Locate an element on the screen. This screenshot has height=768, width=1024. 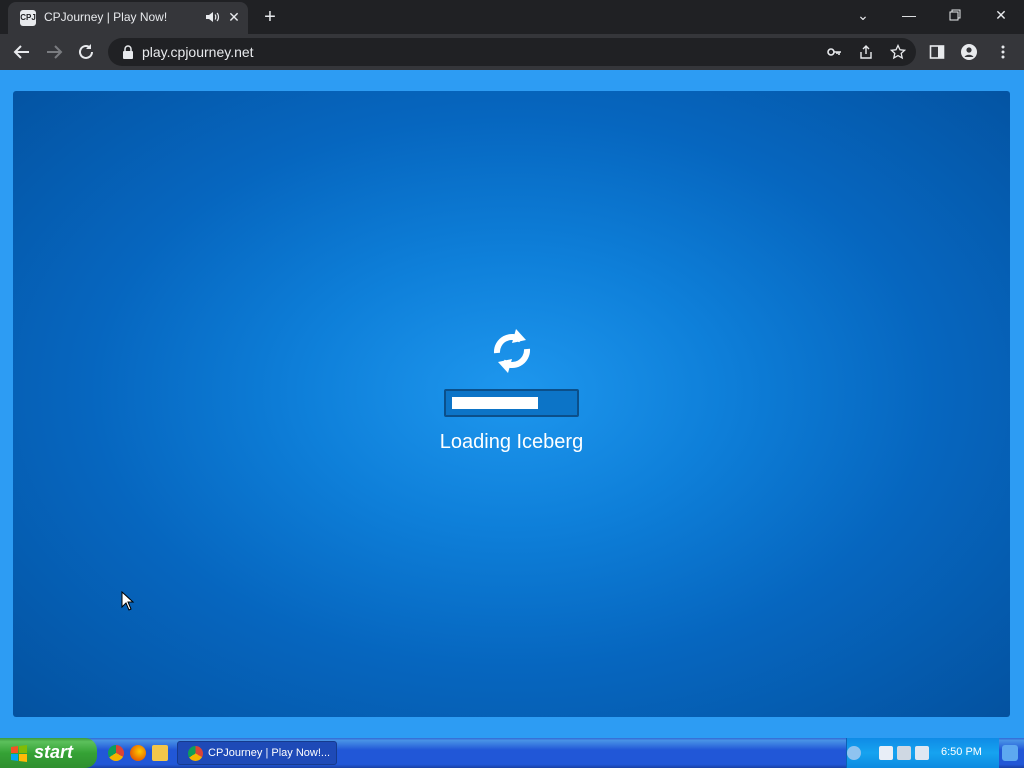
browser-titlebar: CPJ CPJourney | Play Now! ✕ + ⌄ — ✕ is located at coordinates (512, 17).